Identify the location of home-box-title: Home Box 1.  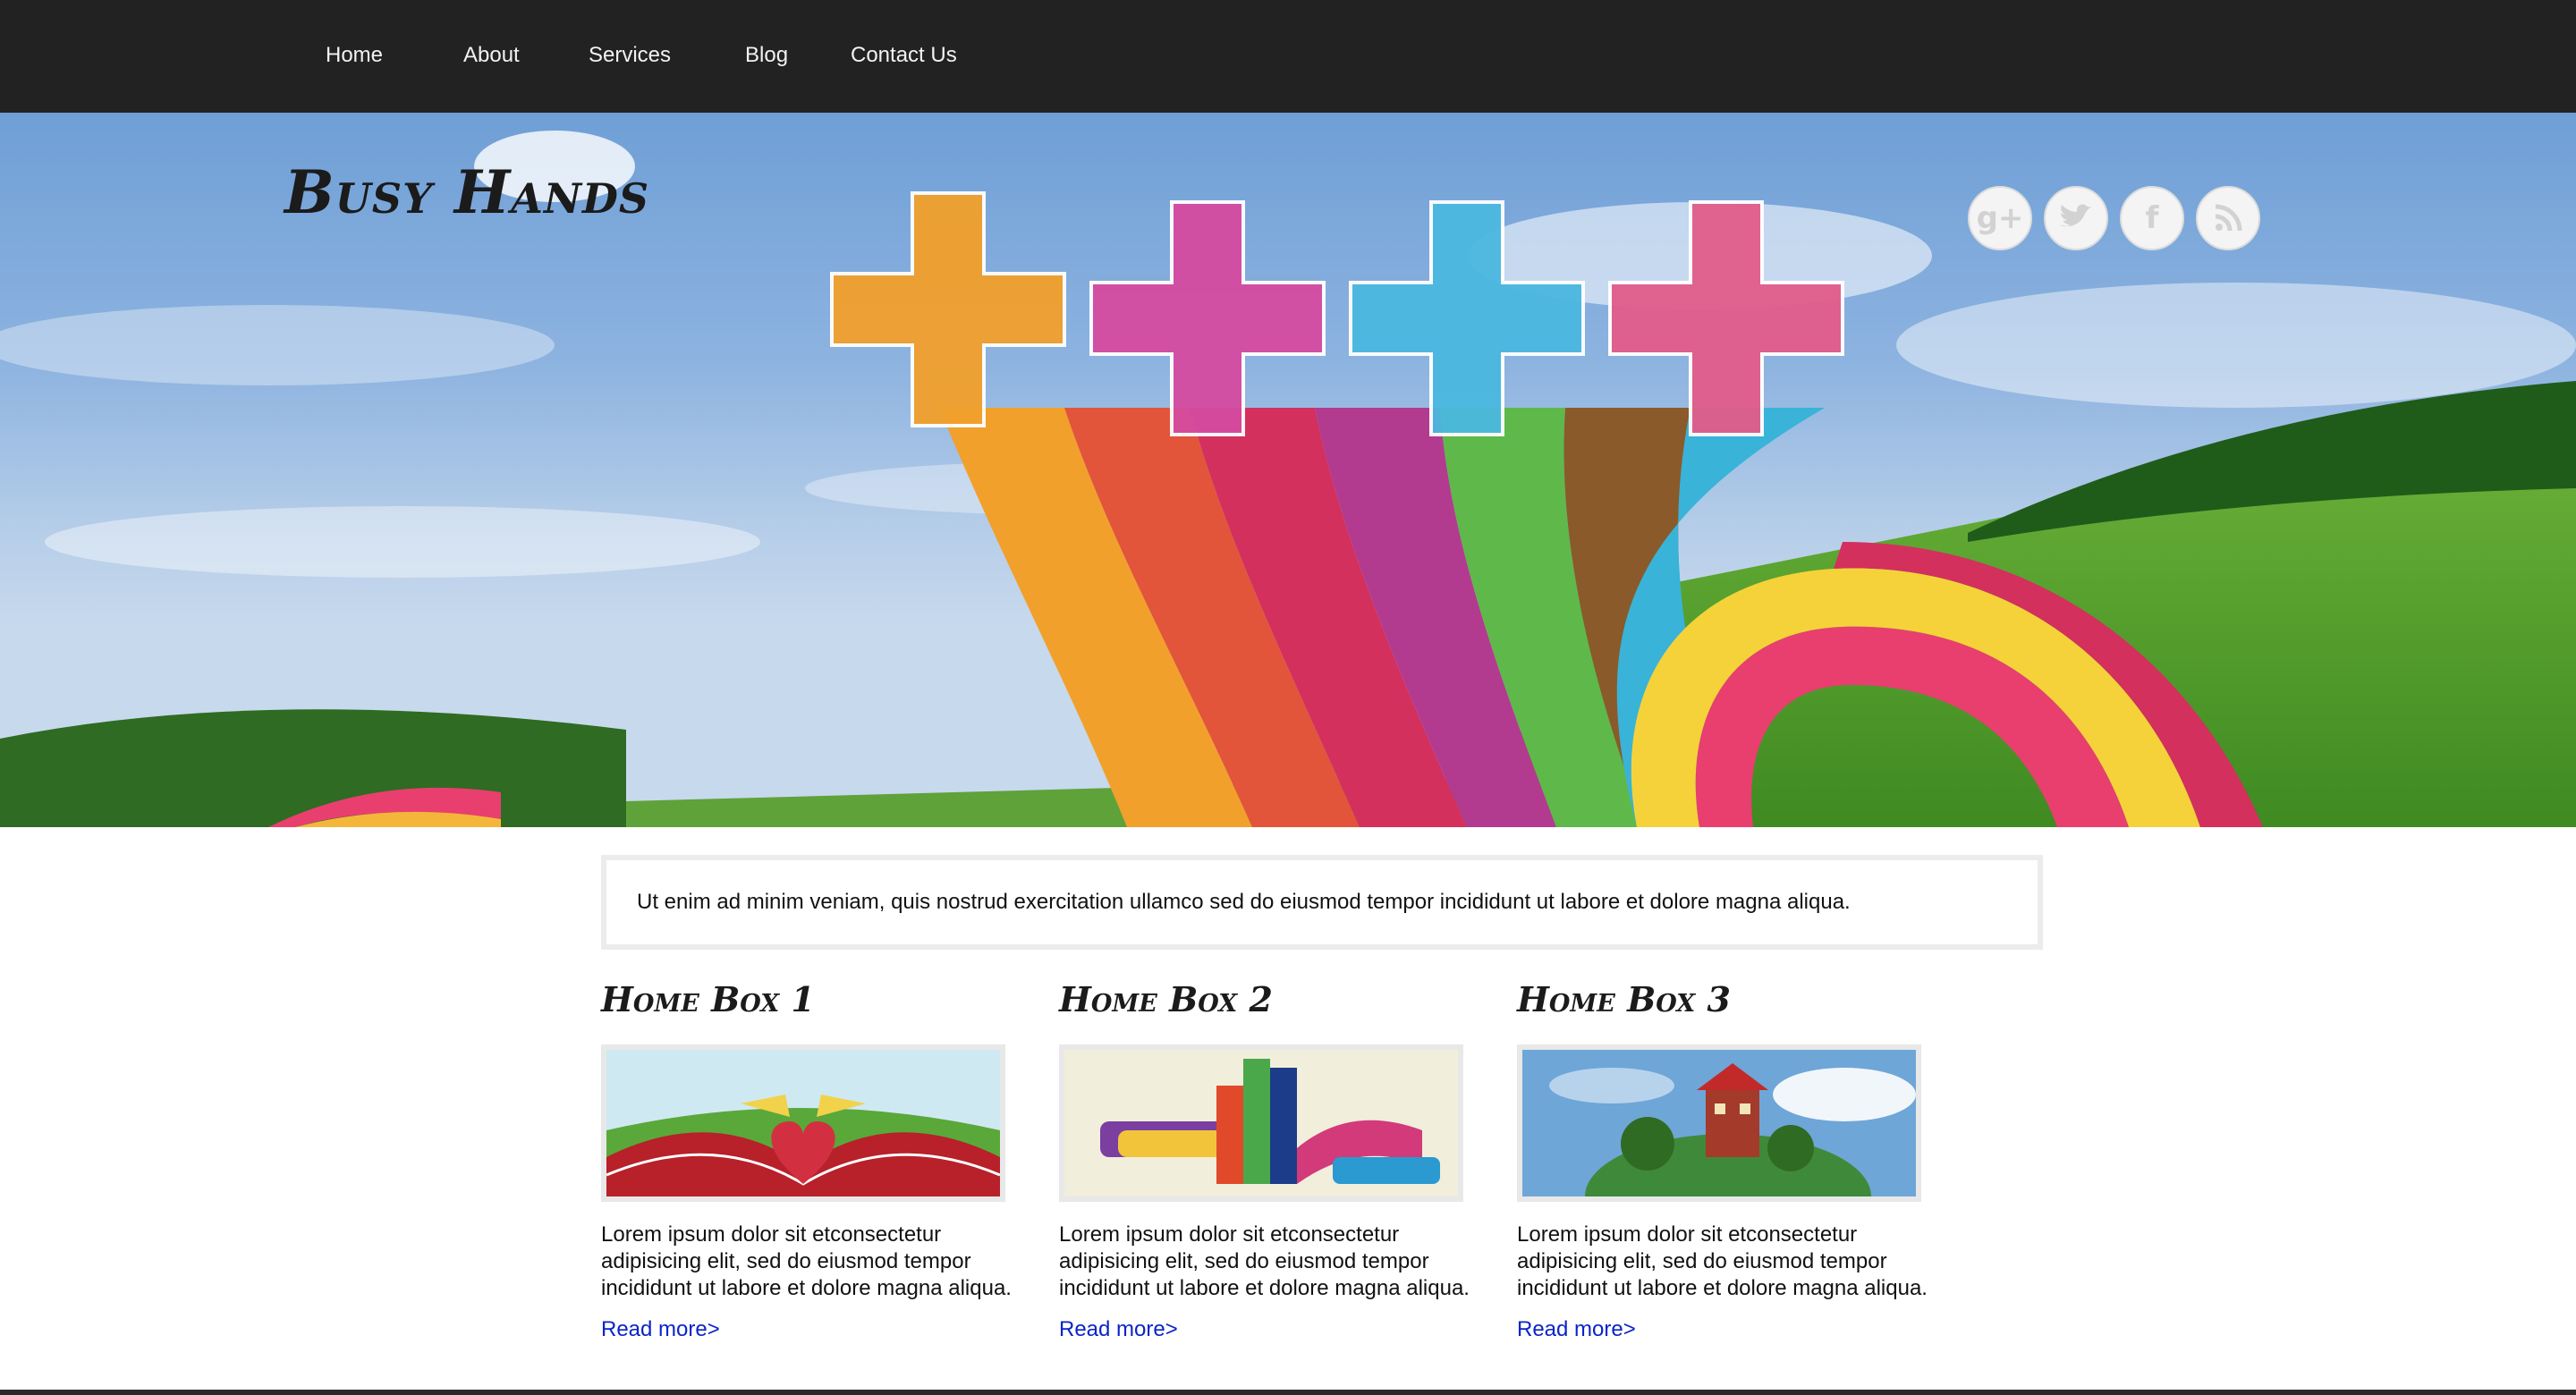
(708, 999).